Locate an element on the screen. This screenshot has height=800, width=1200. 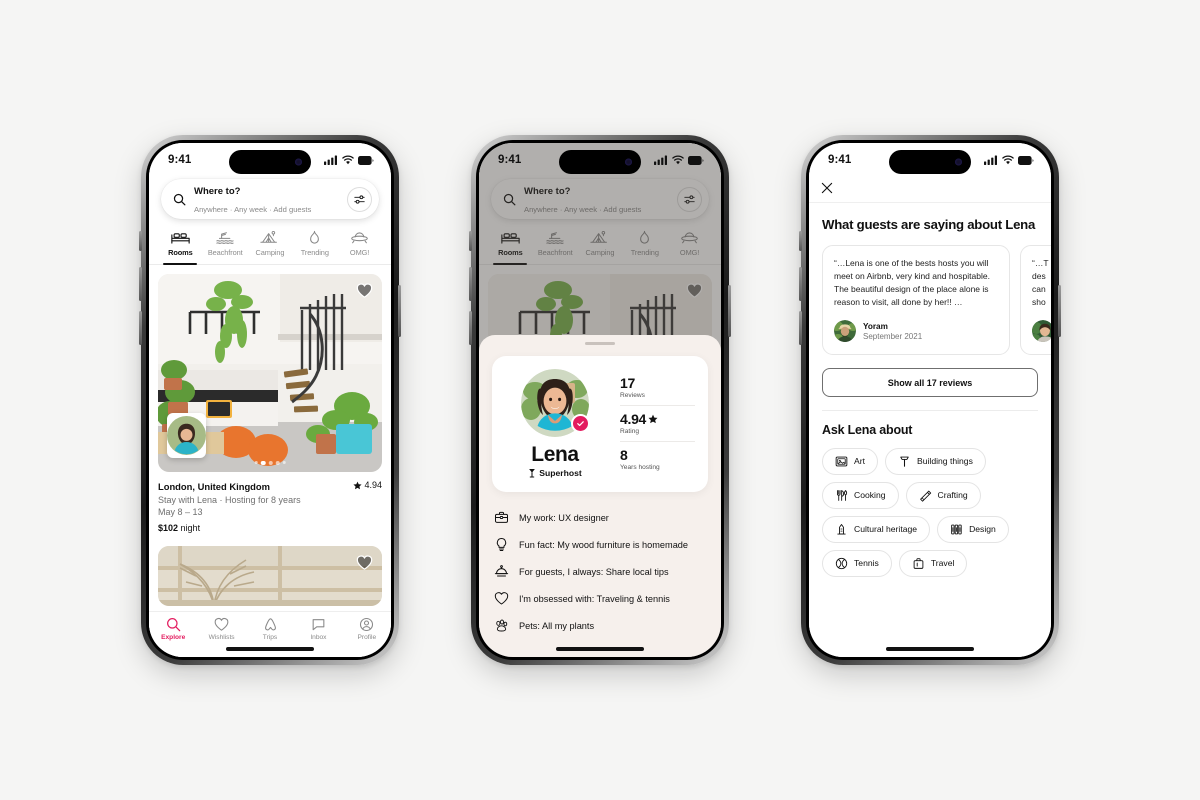
verified-check-icon is located at coordinates (580, 424).